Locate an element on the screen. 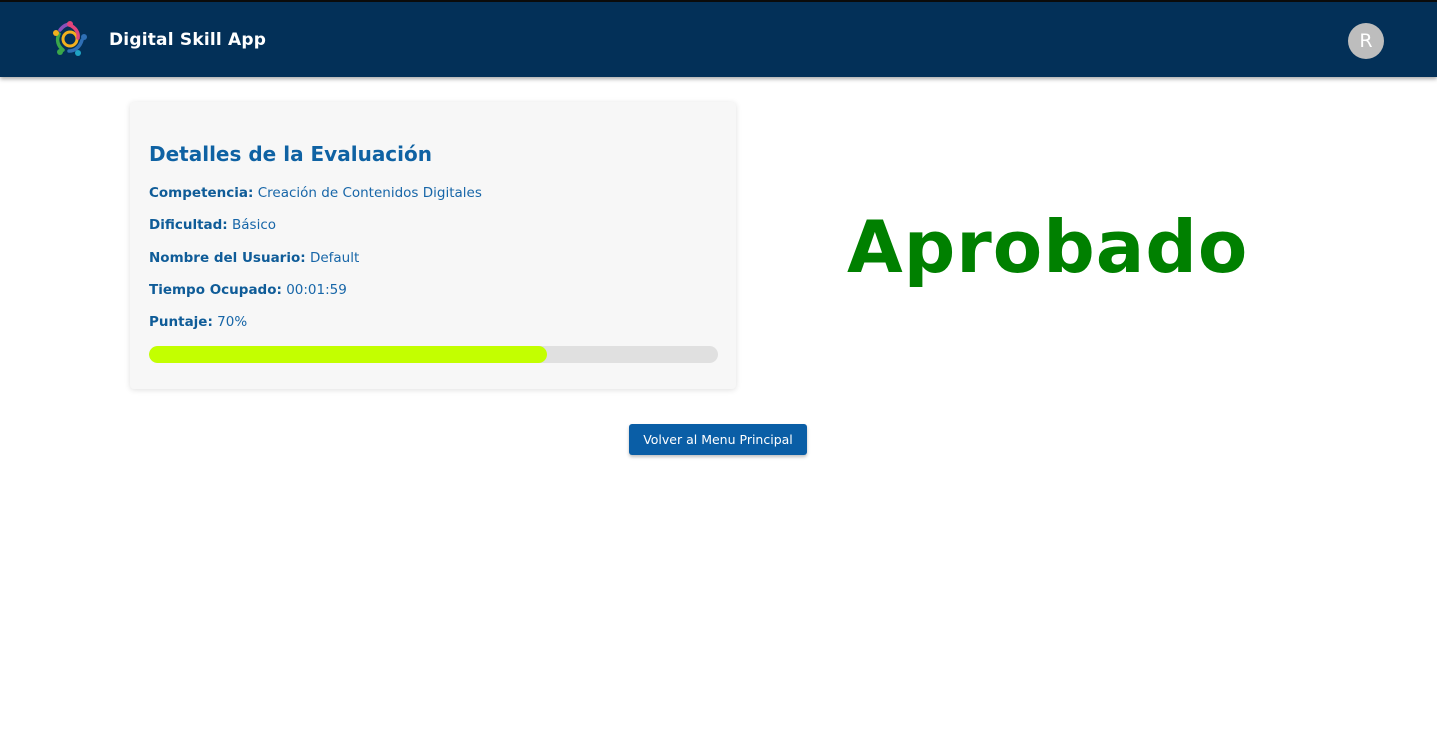  detail-row-tiempo: Tiempo Ocupado: 00:01:59 is located at coordinates (248, 290).